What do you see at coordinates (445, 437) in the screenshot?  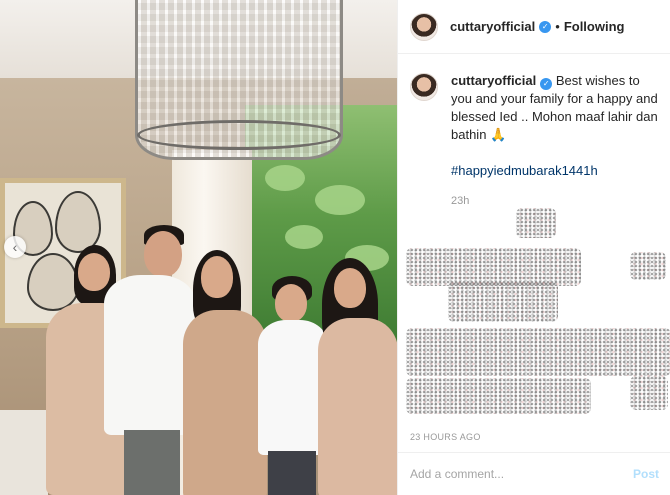 I see `post-timestamp: 23 HOURS AGO` at bounding box center [445, 437].